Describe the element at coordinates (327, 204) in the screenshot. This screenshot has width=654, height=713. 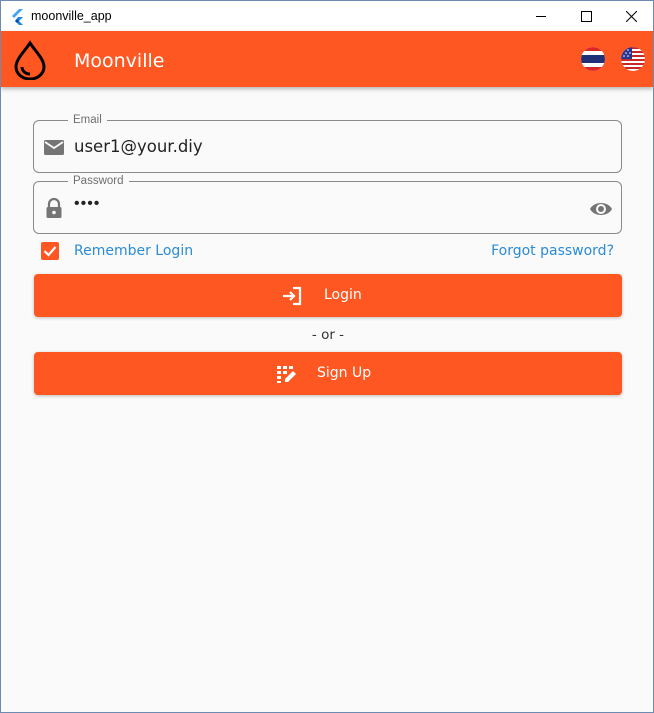
I see `password-field: Password ••••` at that location.